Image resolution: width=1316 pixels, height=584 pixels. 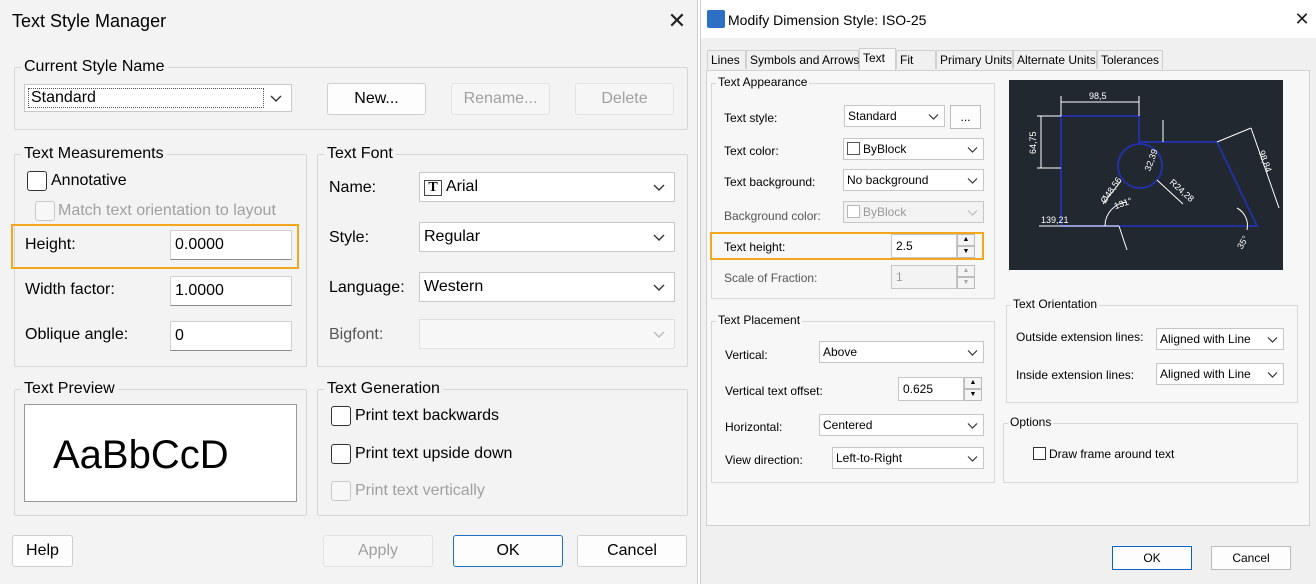 What do you see at coordinates (341, 491) in the screenshot?
I see `print-vertically-checkbox` at bounding box center [341, 491].